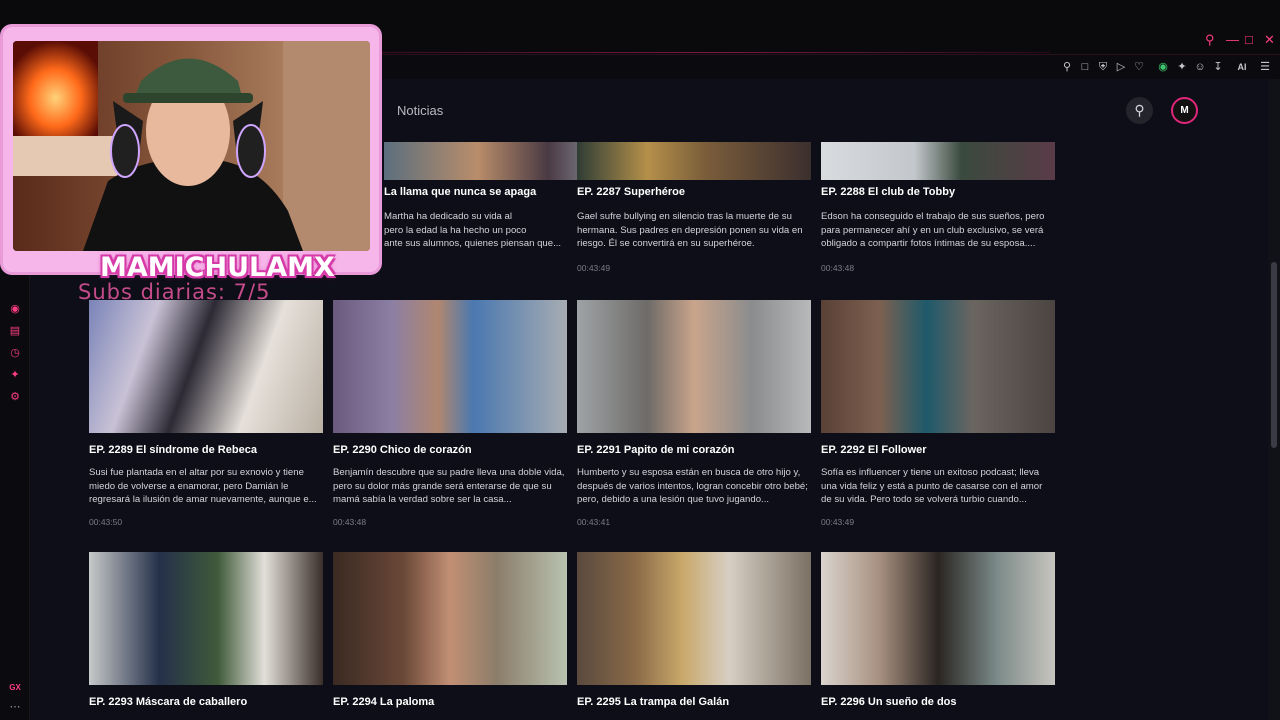 The image size is (1280, 720). I want to click on episode-card: EP. 2293 Máscara de caballero, so click(206, 636).